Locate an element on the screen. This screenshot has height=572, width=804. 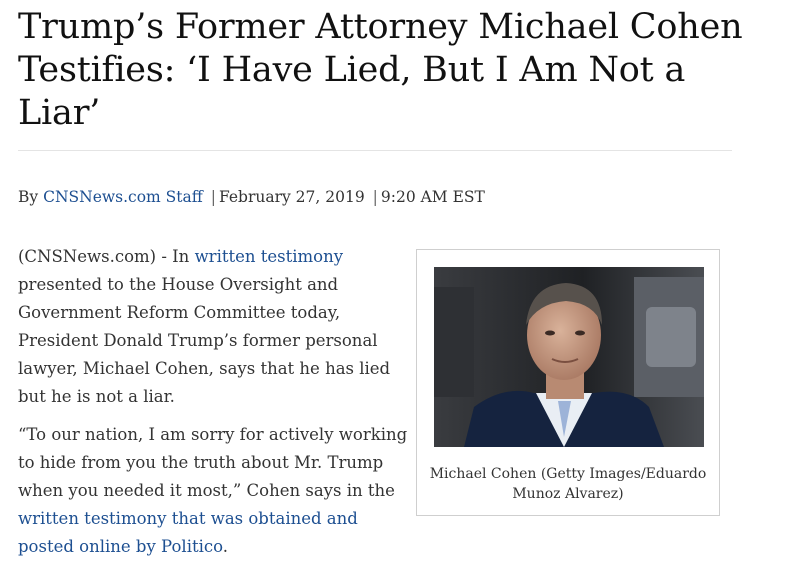
paragraph-text: . is located at coordinates (225, 546).